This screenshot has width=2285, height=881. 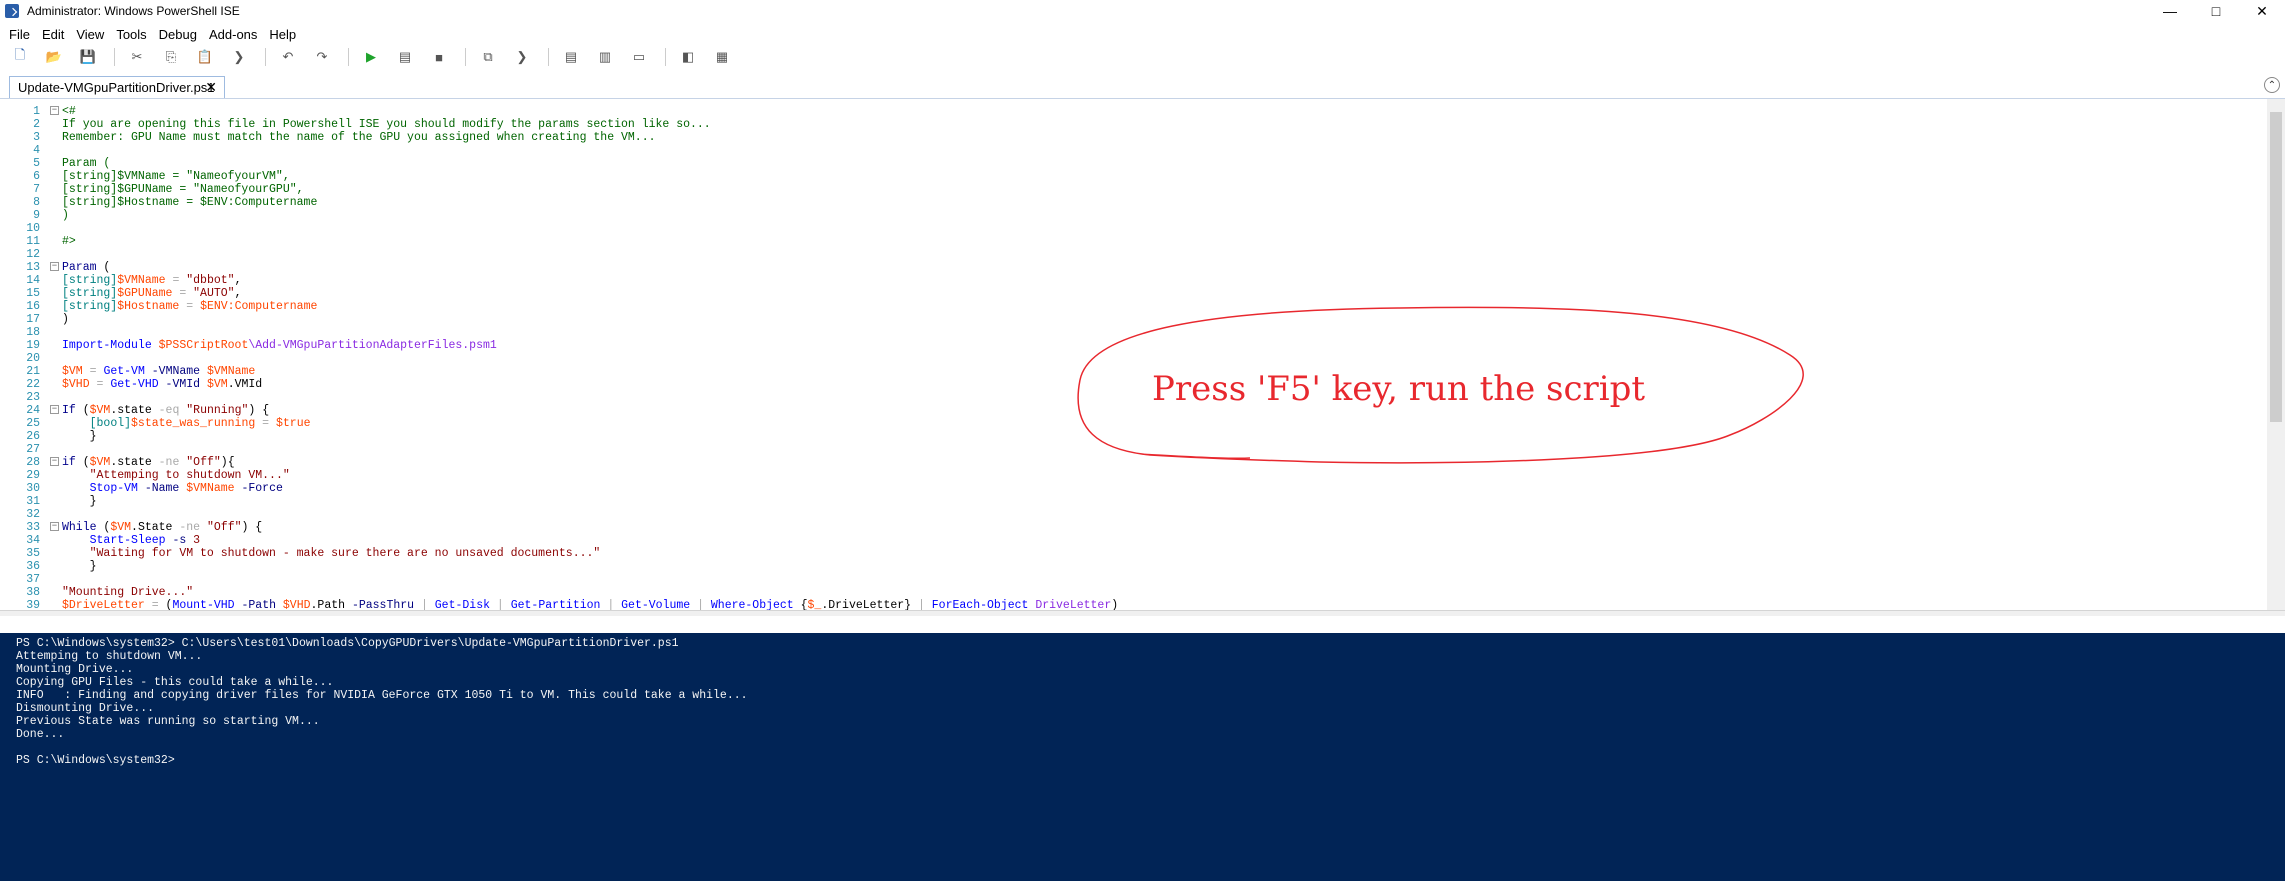 I want to click on editor-line: 31 }, so click(x=1130, y=501).